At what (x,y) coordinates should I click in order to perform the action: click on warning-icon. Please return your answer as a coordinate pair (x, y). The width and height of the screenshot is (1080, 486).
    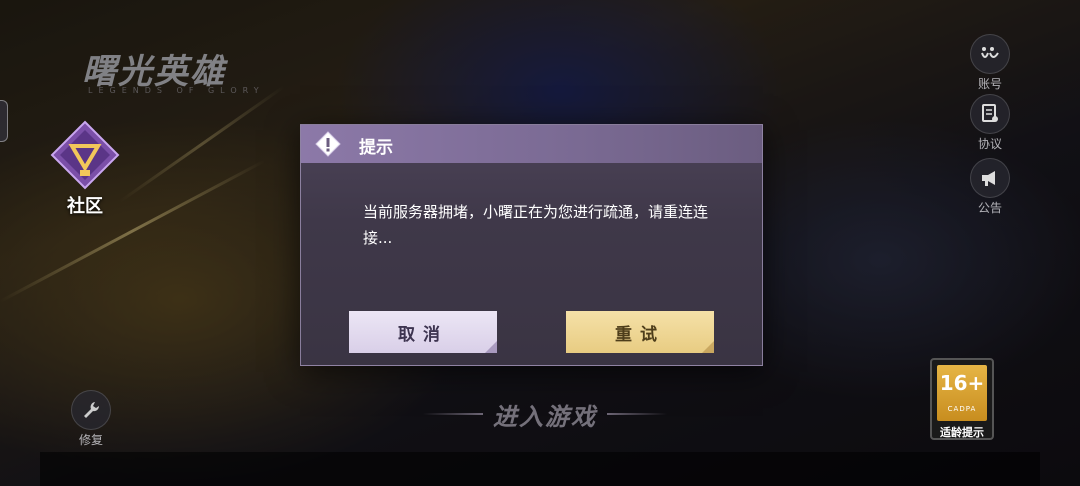
    Looking at the image, I should click on (328, 144).